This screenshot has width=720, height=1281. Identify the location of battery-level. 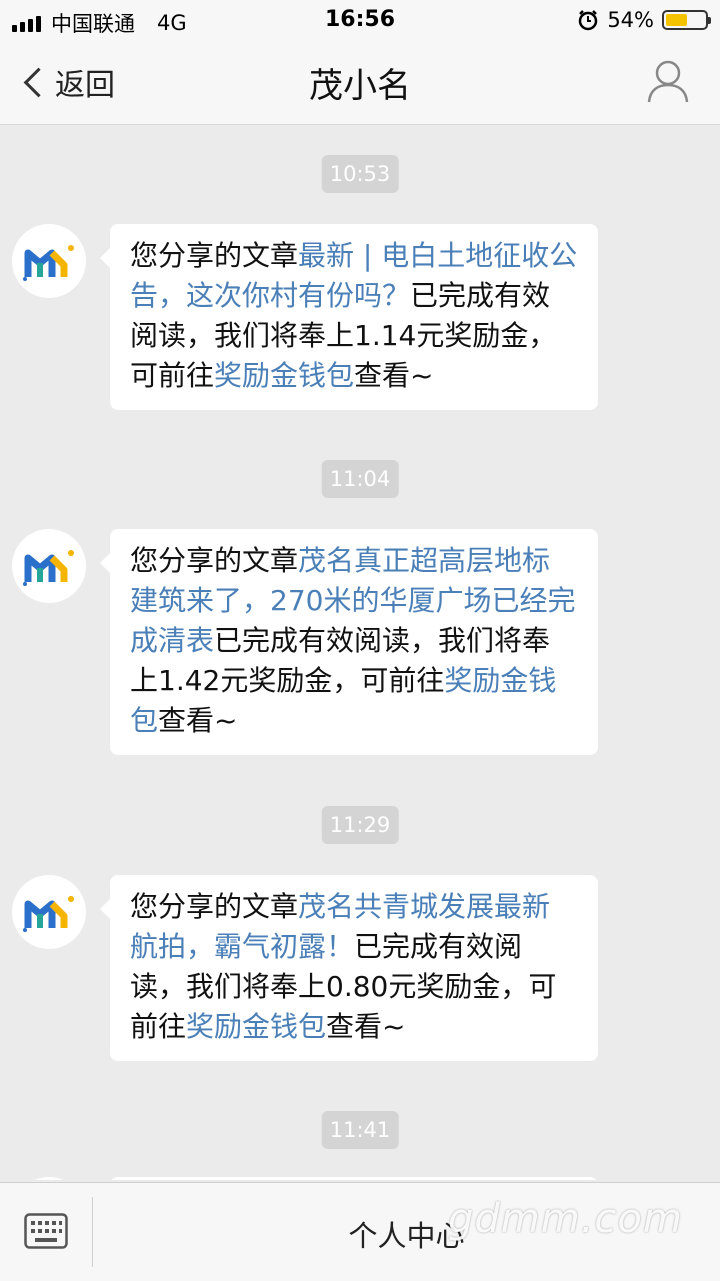
(676, 20).